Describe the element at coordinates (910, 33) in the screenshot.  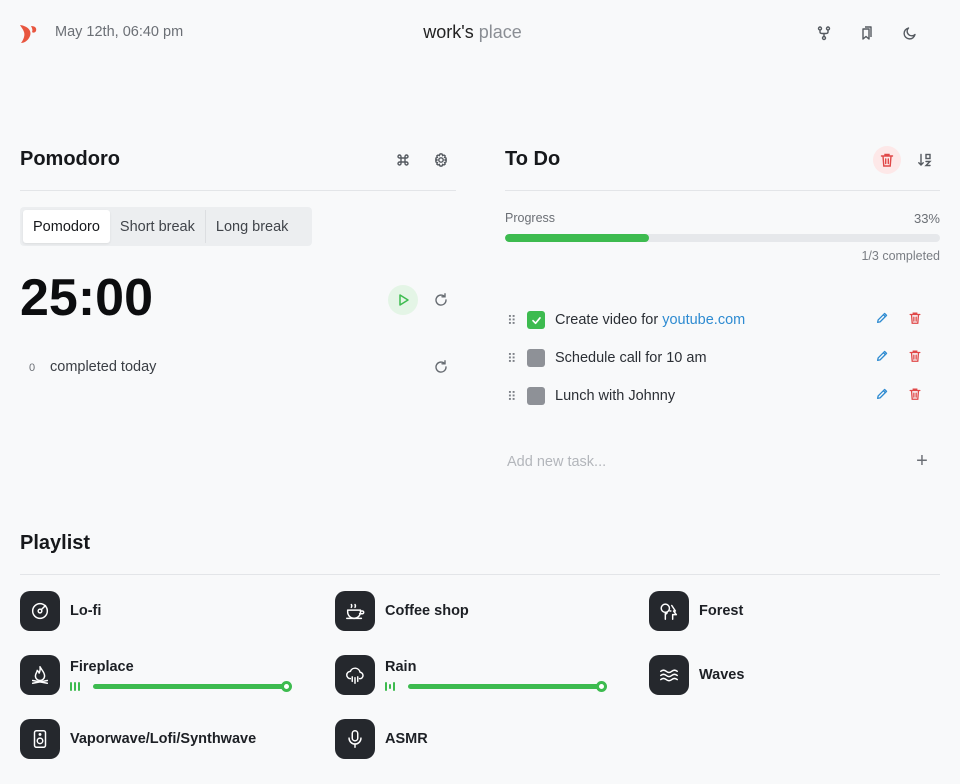
I see `moon-icon` at that location.